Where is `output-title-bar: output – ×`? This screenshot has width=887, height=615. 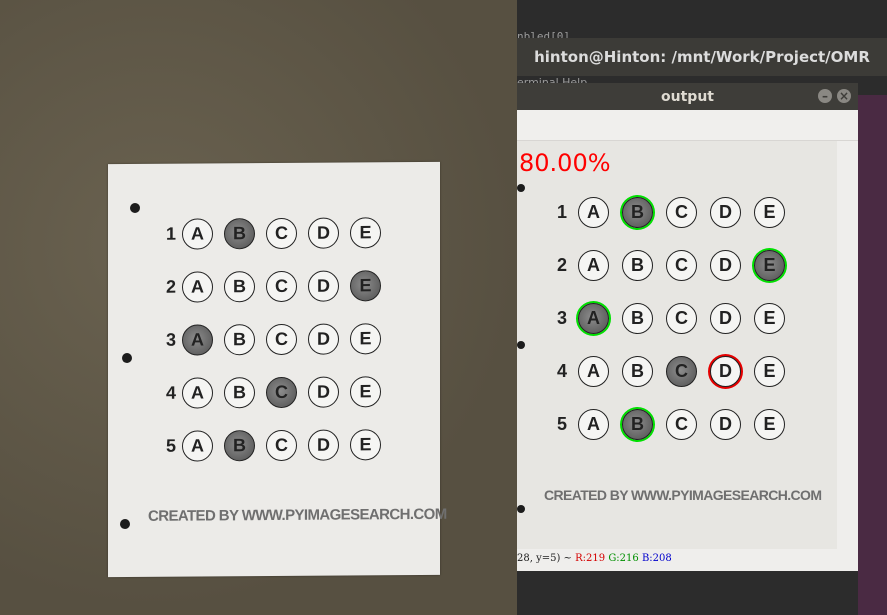 output-title-bar: output – × is located at coordinates (687, 96).